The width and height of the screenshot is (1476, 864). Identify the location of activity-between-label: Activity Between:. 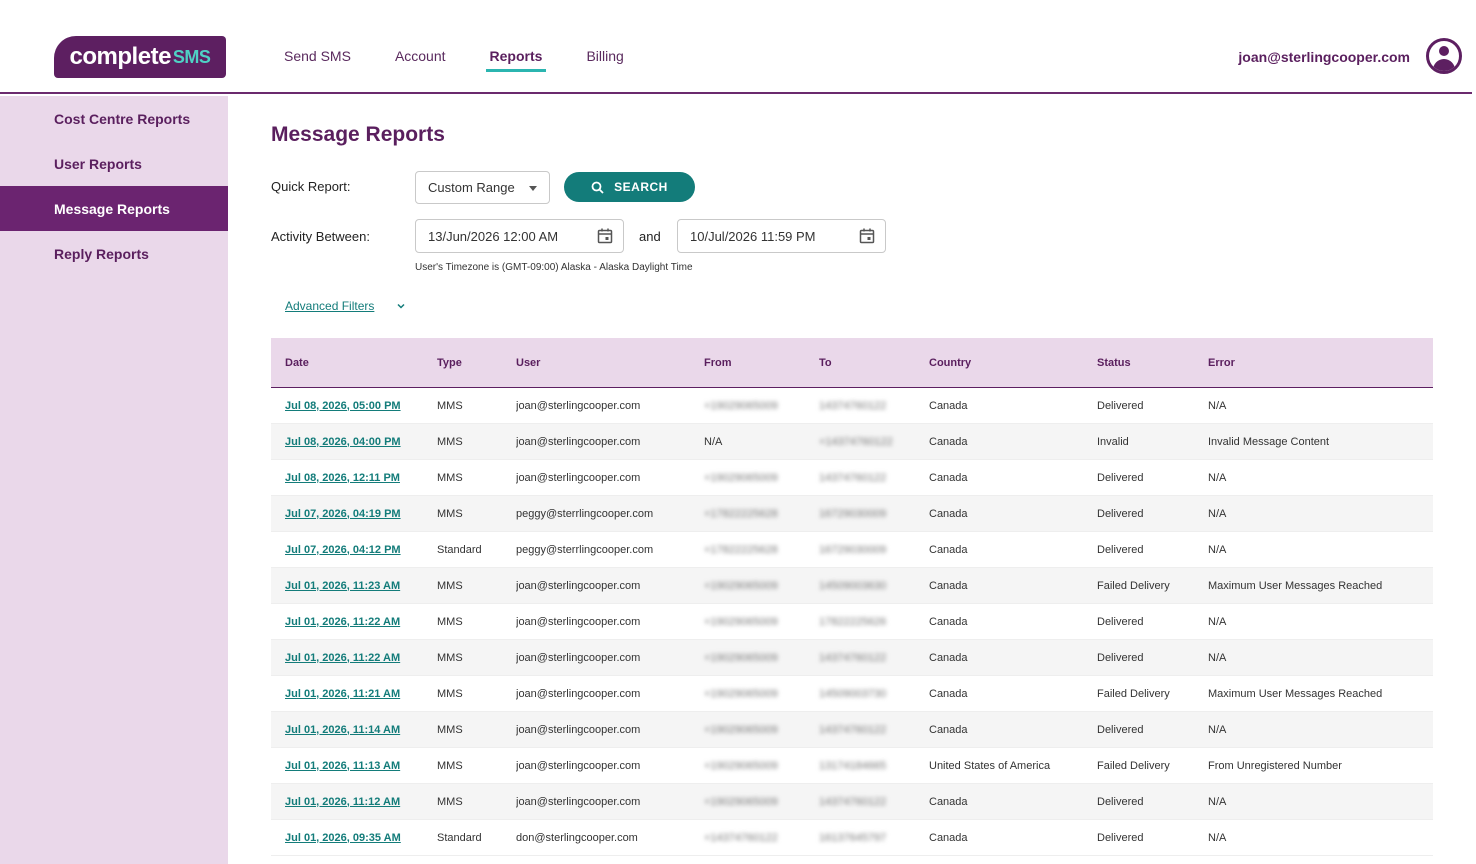
(320, 236).